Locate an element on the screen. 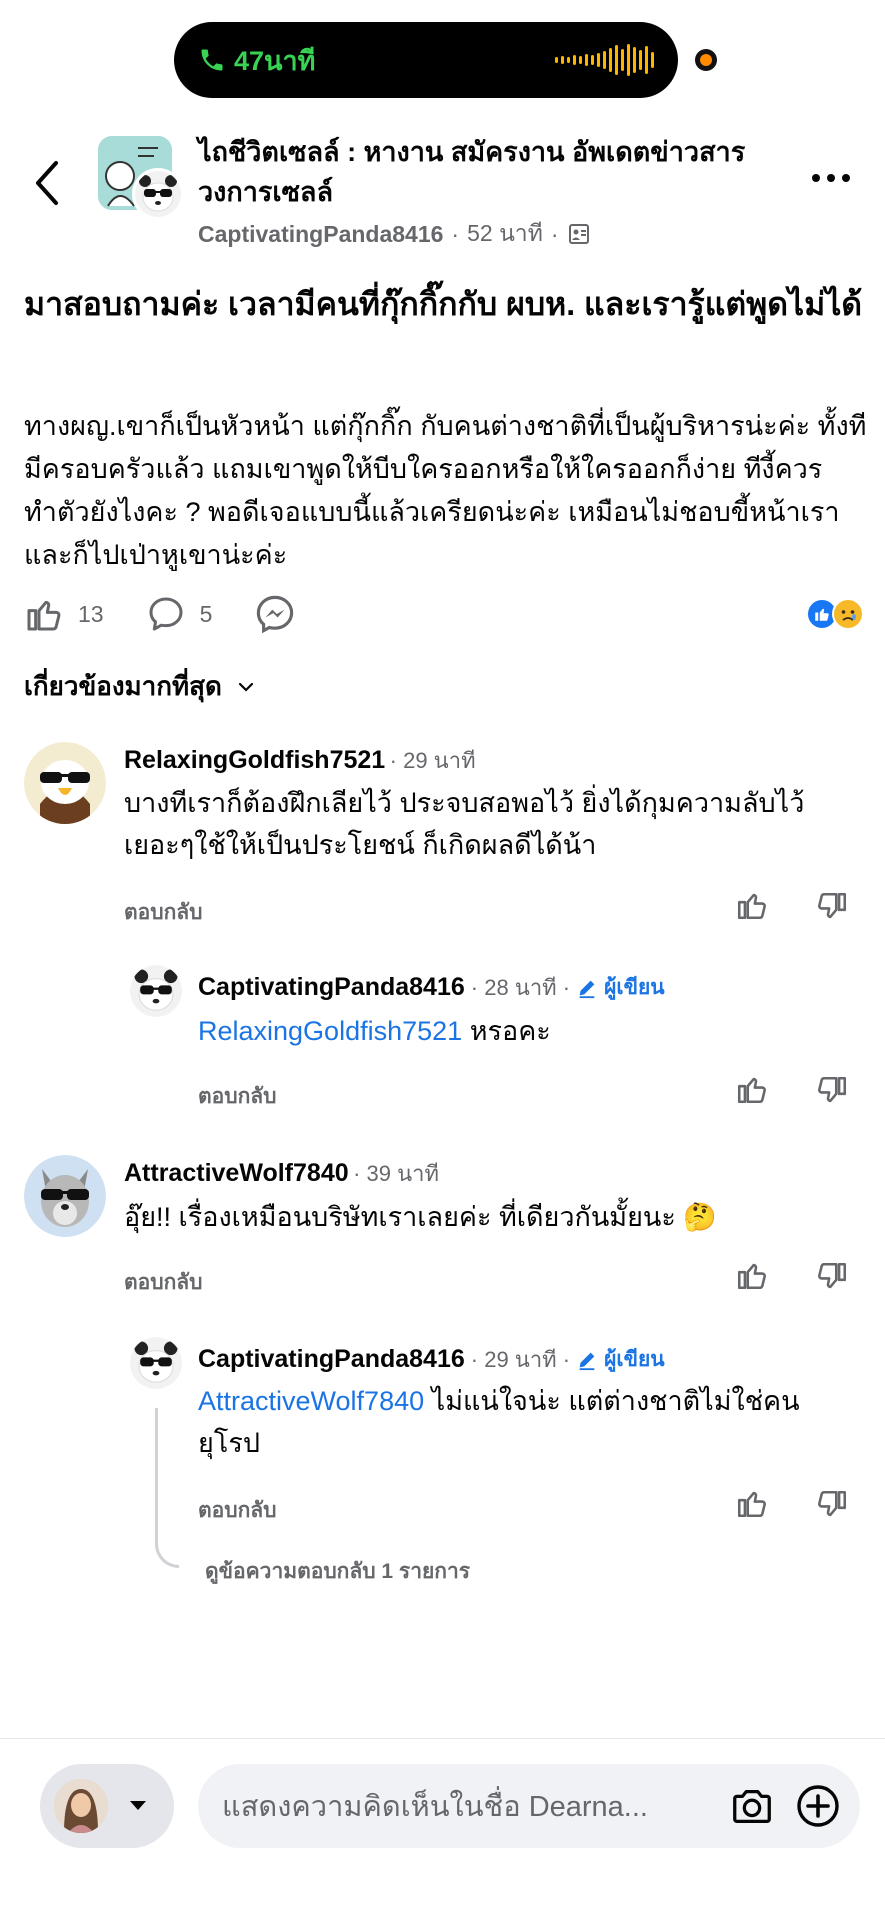  comment-sort-dropdown: เกี่ยวข้องมากที่สุด is located at coordinates (141, 686).